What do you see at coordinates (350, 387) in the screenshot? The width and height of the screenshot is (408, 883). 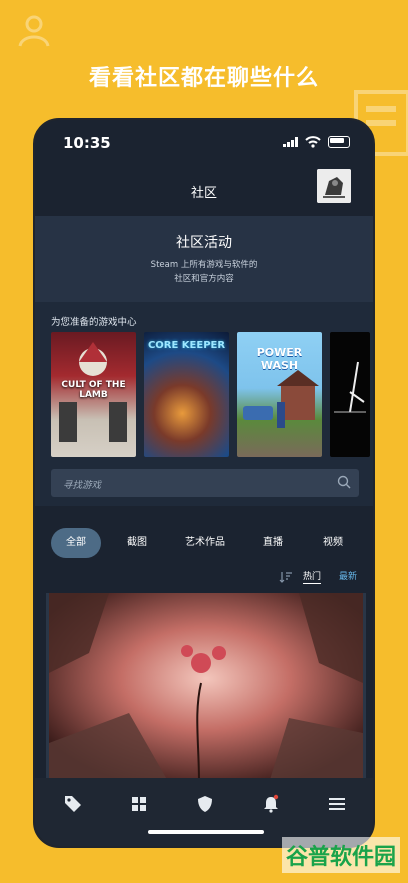 I see `game-cover-art` at bounding box center [350, 387].